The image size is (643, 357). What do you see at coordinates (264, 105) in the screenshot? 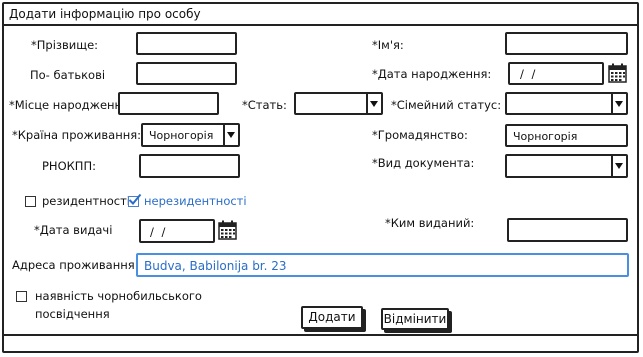
I see `sex-label: *Стать:` at bounding box center [264, 105].